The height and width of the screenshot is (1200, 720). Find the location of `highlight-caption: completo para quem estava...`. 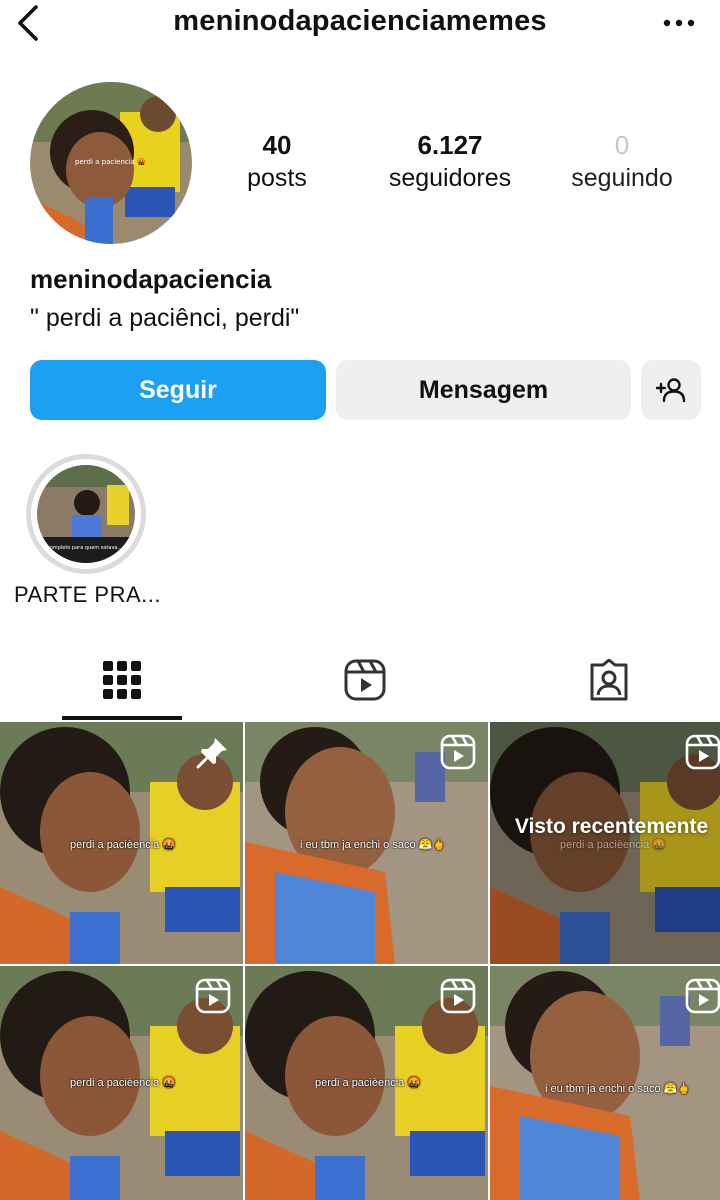

highlight-caption: completo para quem estava... is located at coordinates (85, 548).